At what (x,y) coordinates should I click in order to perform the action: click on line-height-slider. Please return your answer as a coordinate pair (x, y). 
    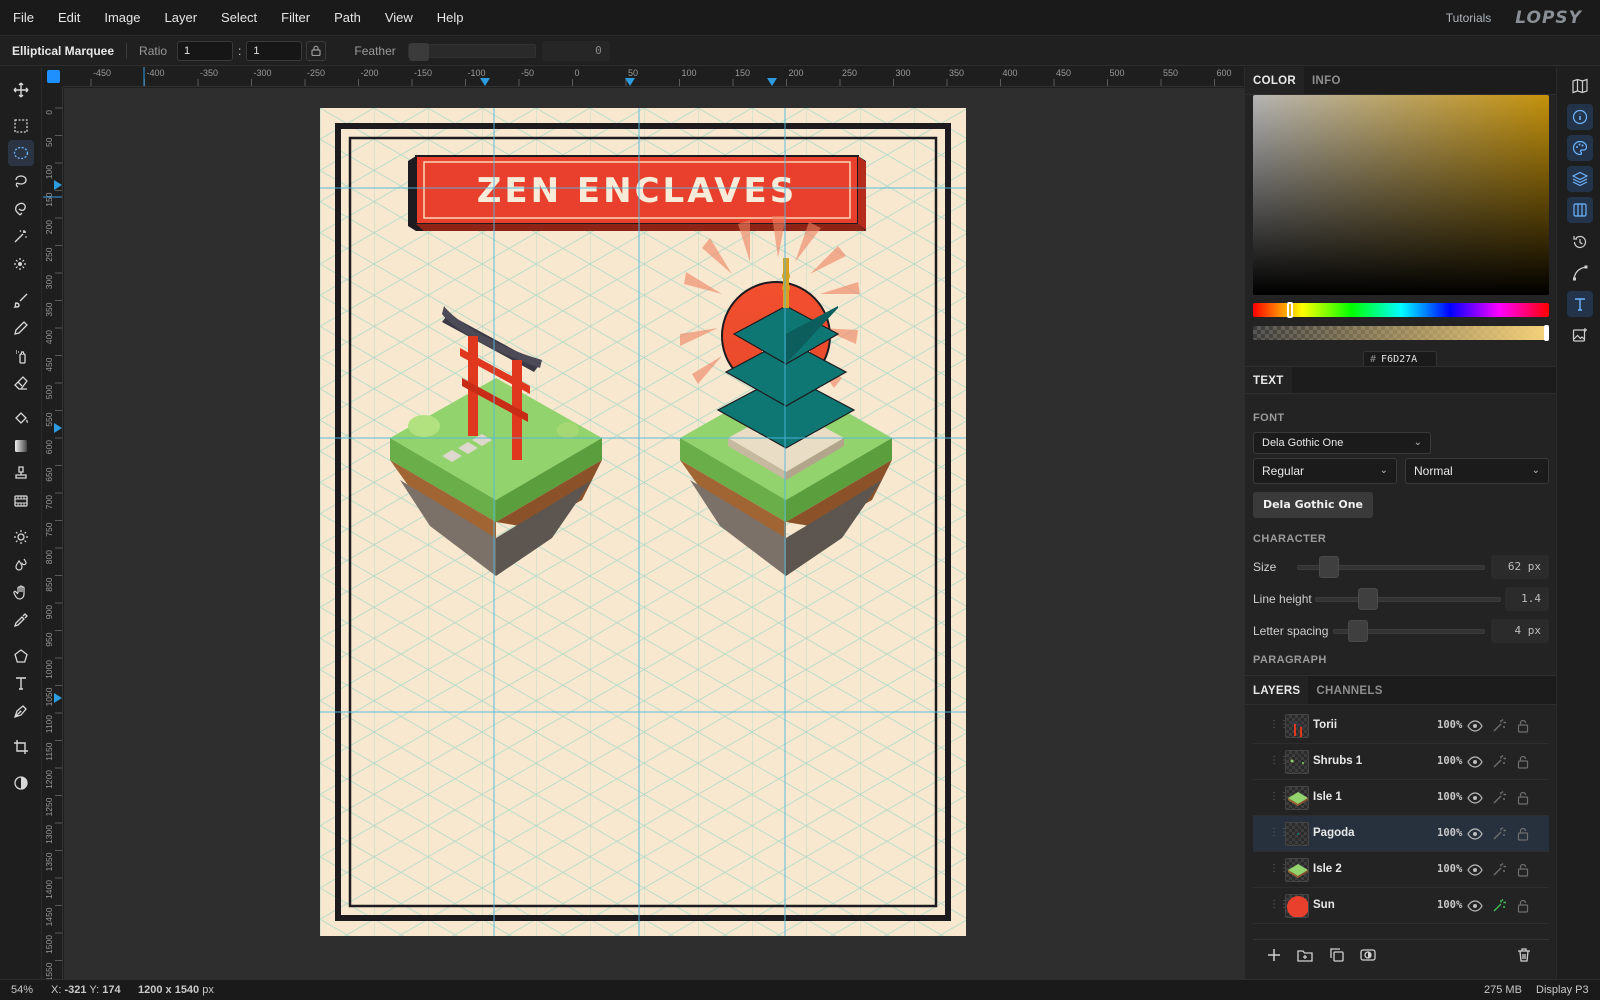
    Looking at the image, I should click on (1408, 599).